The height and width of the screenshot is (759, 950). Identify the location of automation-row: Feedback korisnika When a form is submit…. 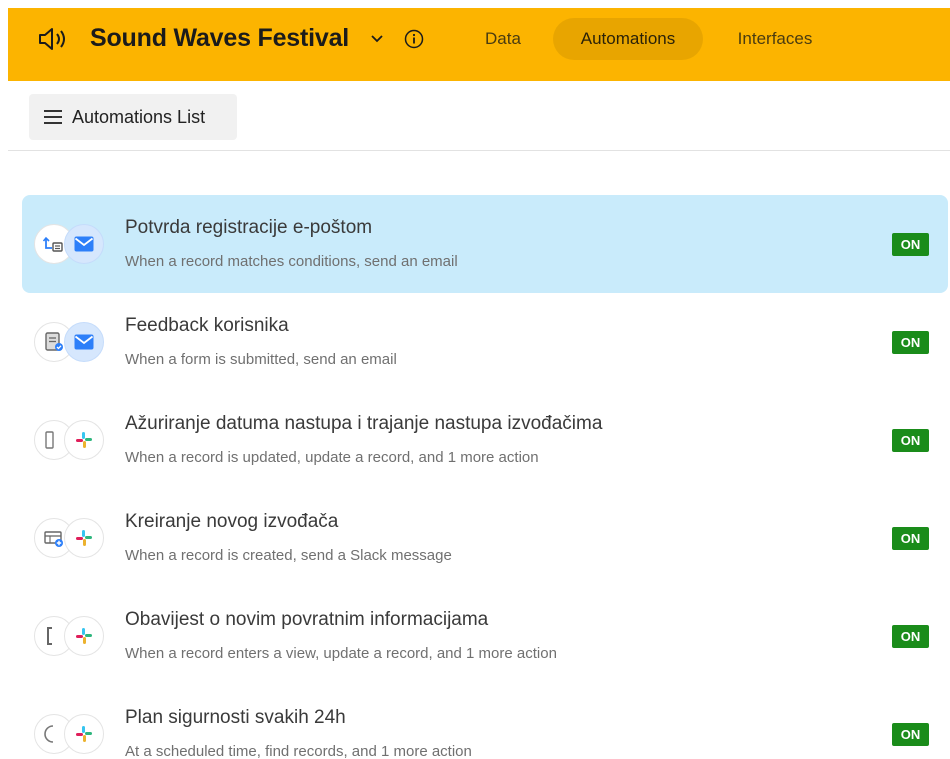
(485, 342).